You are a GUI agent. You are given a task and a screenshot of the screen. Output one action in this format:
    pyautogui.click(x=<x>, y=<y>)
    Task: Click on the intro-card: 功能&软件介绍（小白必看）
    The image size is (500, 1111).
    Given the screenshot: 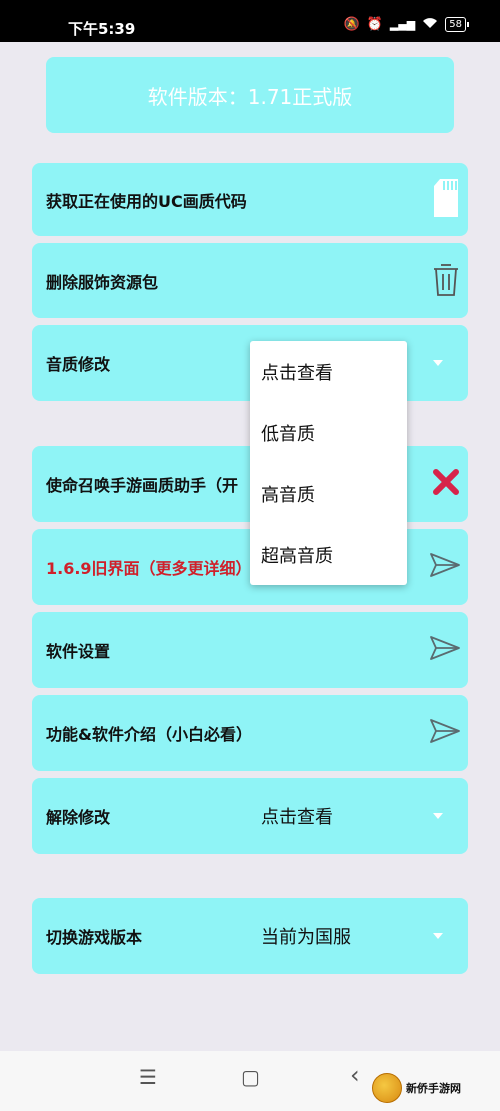 What is the action you would take?
    pyautogui.click(x=250, y=733)
    